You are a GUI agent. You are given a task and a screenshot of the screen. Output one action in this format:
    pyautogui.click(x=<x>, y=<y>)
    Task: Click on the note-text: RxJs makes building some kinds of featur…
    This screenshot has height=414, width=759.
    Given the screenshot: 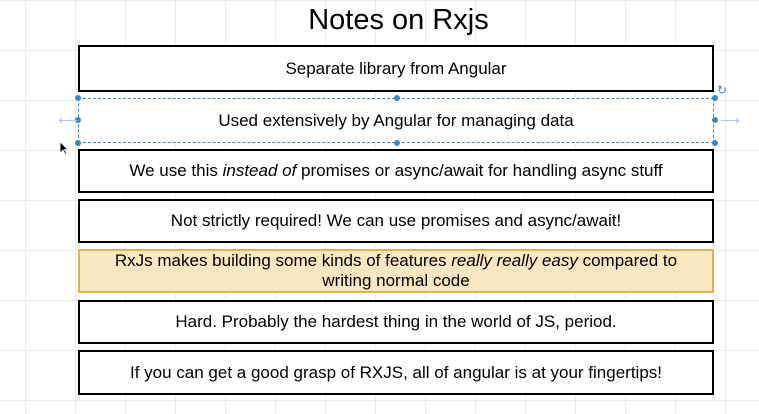 What is the action you would take?
    pyautogui.click(x=396, y=270)
    